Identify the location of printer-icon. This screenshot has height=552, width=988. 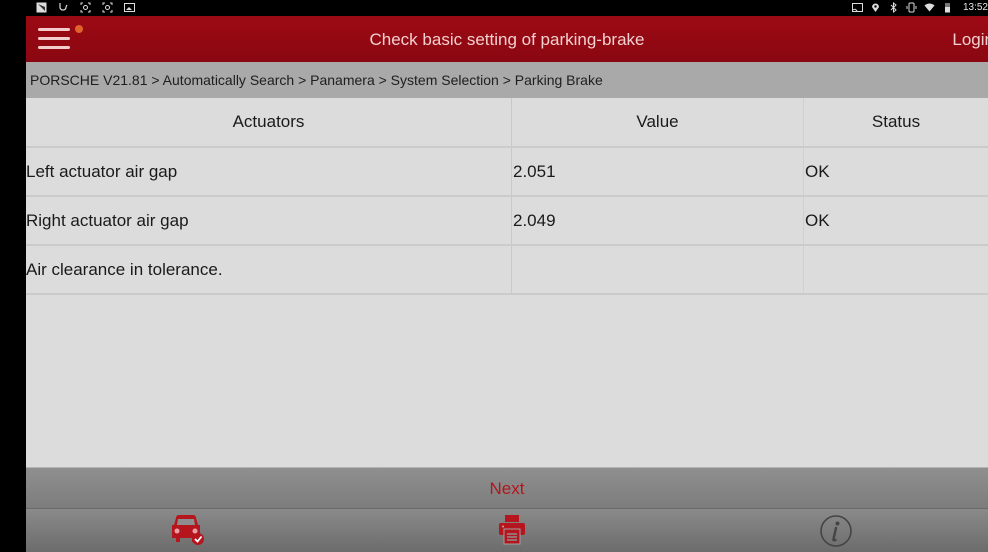
(512, 531).